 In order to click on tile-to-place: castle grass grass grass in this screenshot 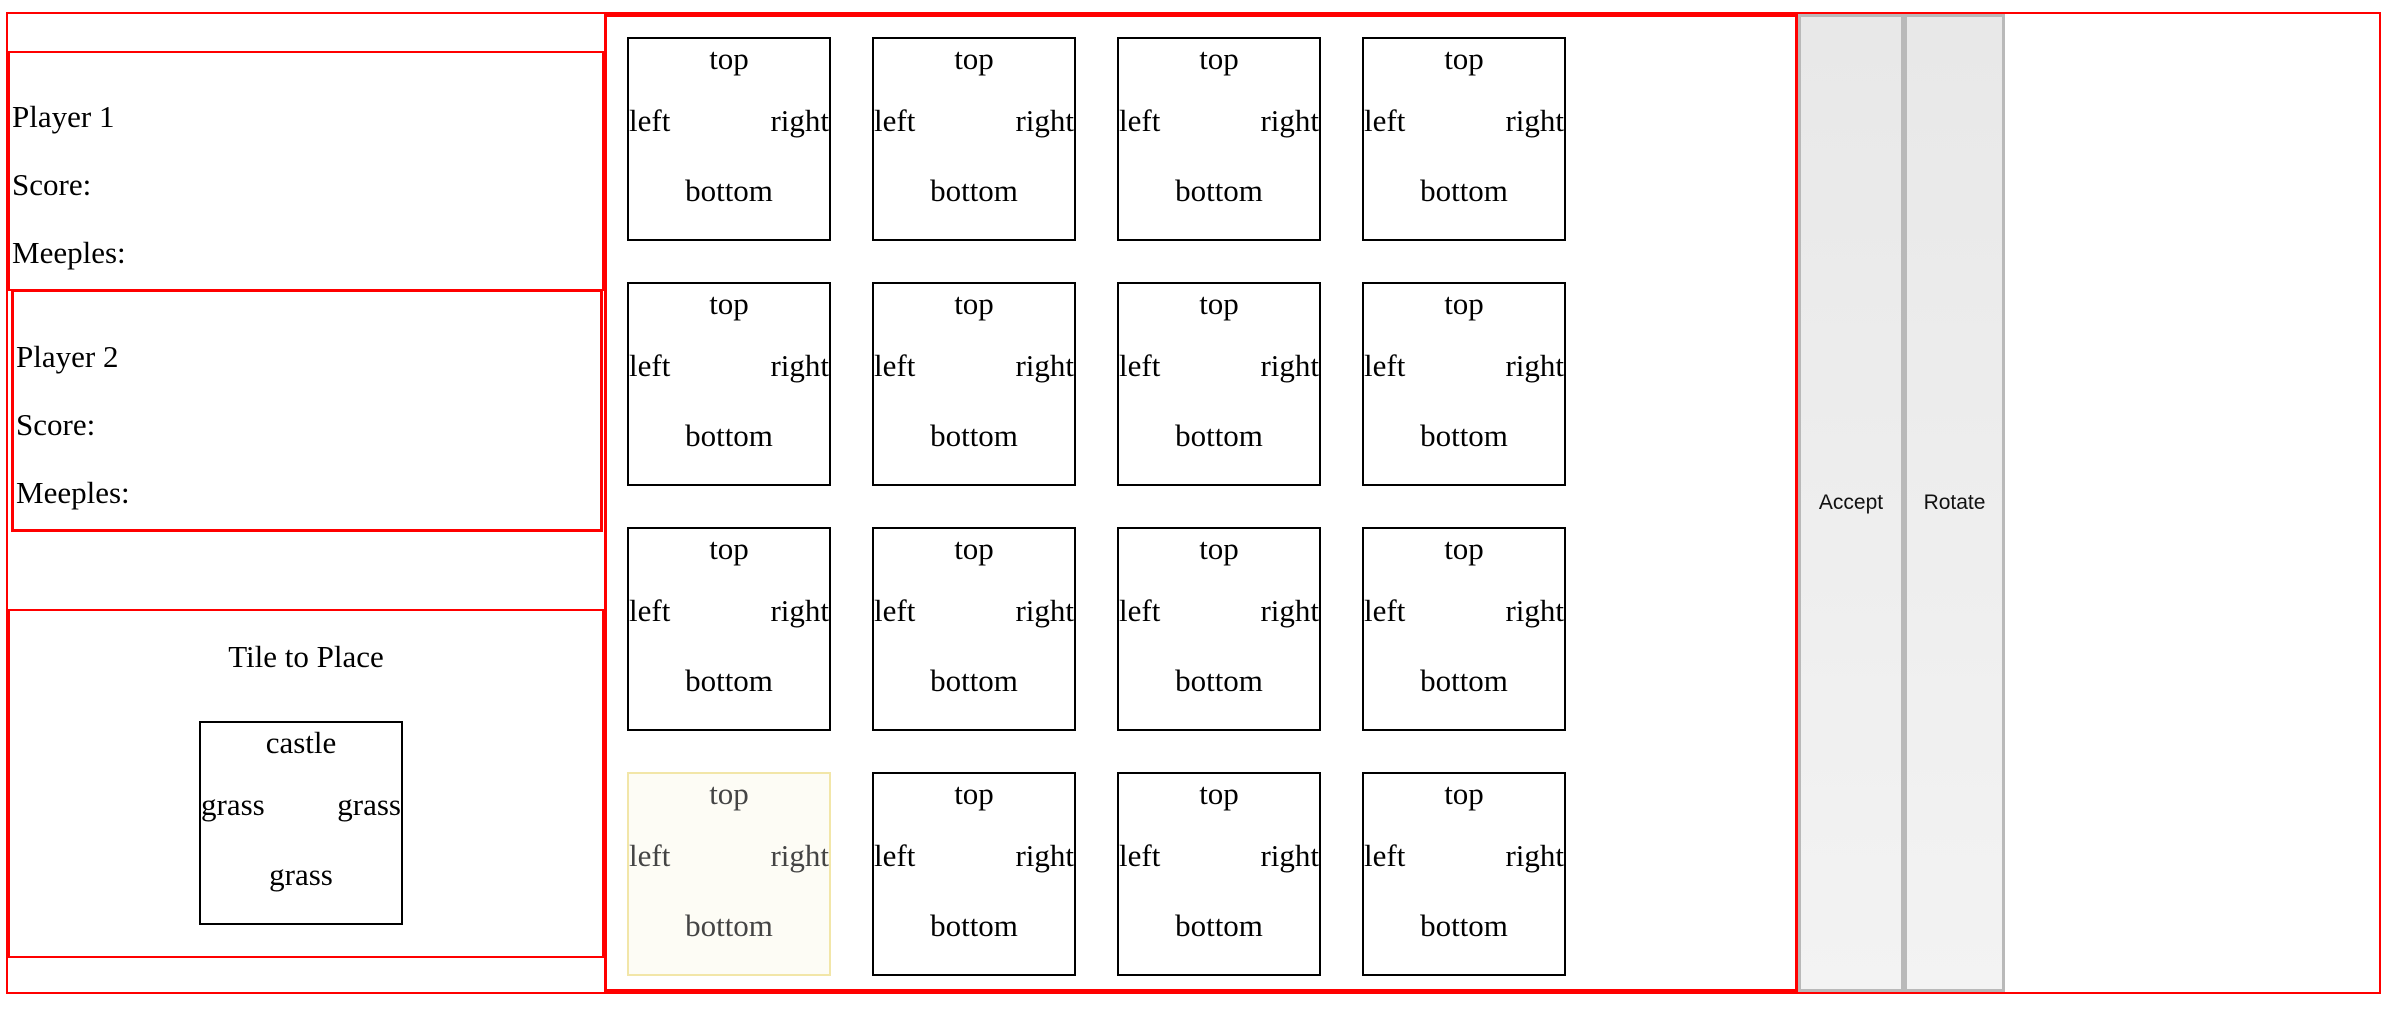, I will do `click(301, 823)`.